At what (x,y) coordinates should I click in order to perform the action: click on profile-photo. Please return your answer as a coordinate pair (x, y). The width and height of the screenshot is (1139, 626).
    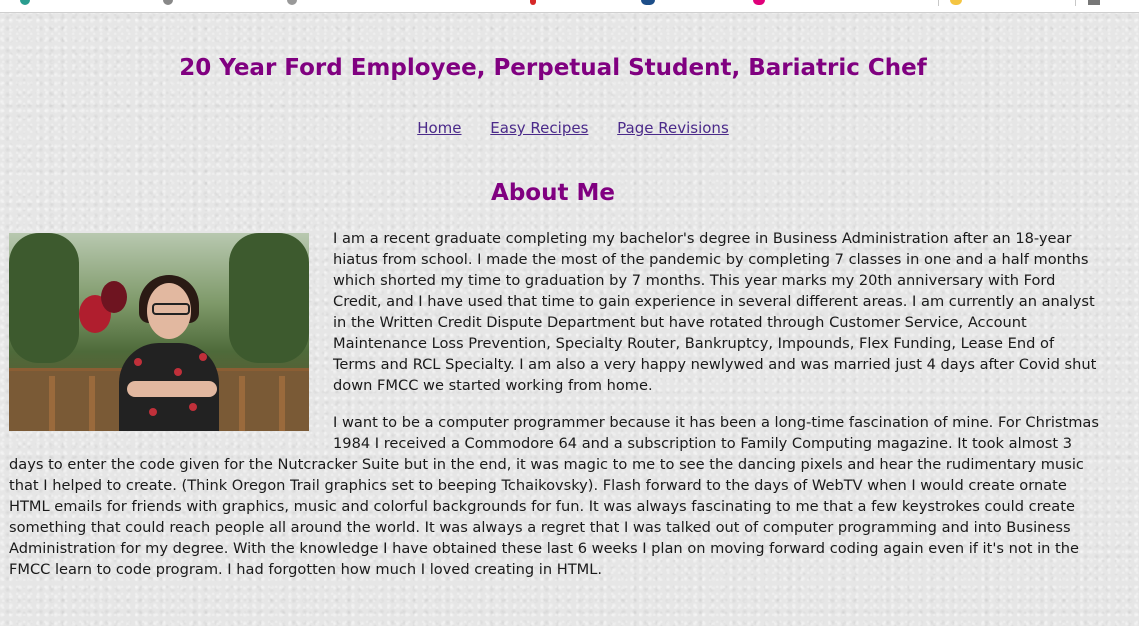
    Looking at the image, I should click on (159, 332).